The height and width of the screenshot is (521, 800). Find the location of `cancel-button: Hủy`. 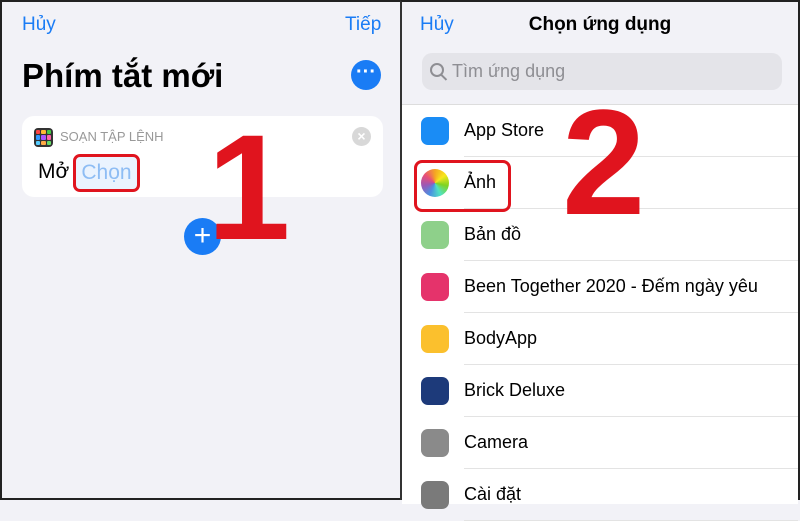

cancel-button: Hủy is located at coordinates (39, 25).